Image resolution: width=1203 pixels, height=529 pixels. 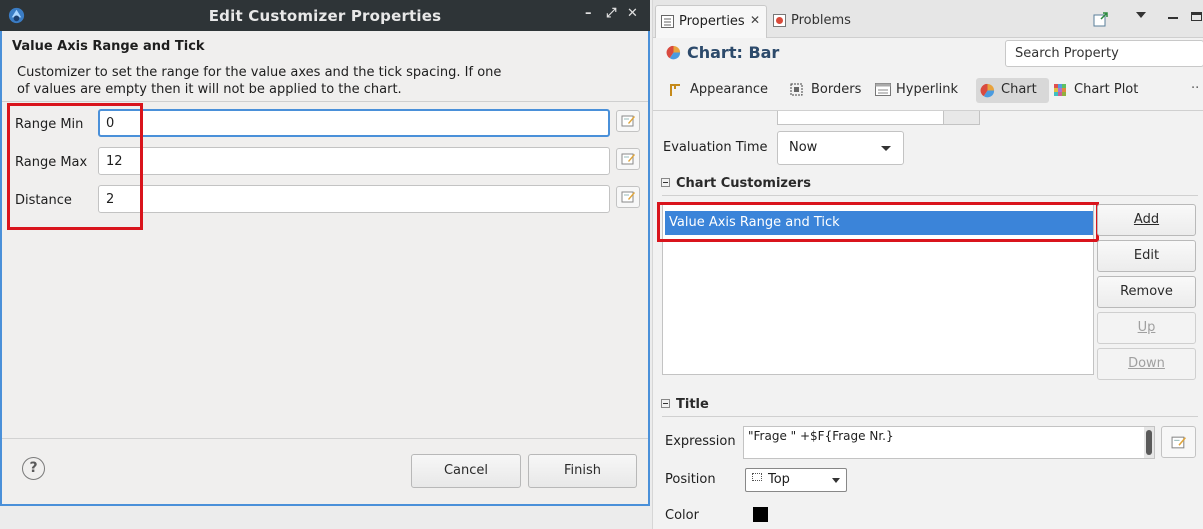 What do you see at coordinates (1146, 292) in the screenshot?
I see `remove-button: Remove` at bounding box center [1146, 292].